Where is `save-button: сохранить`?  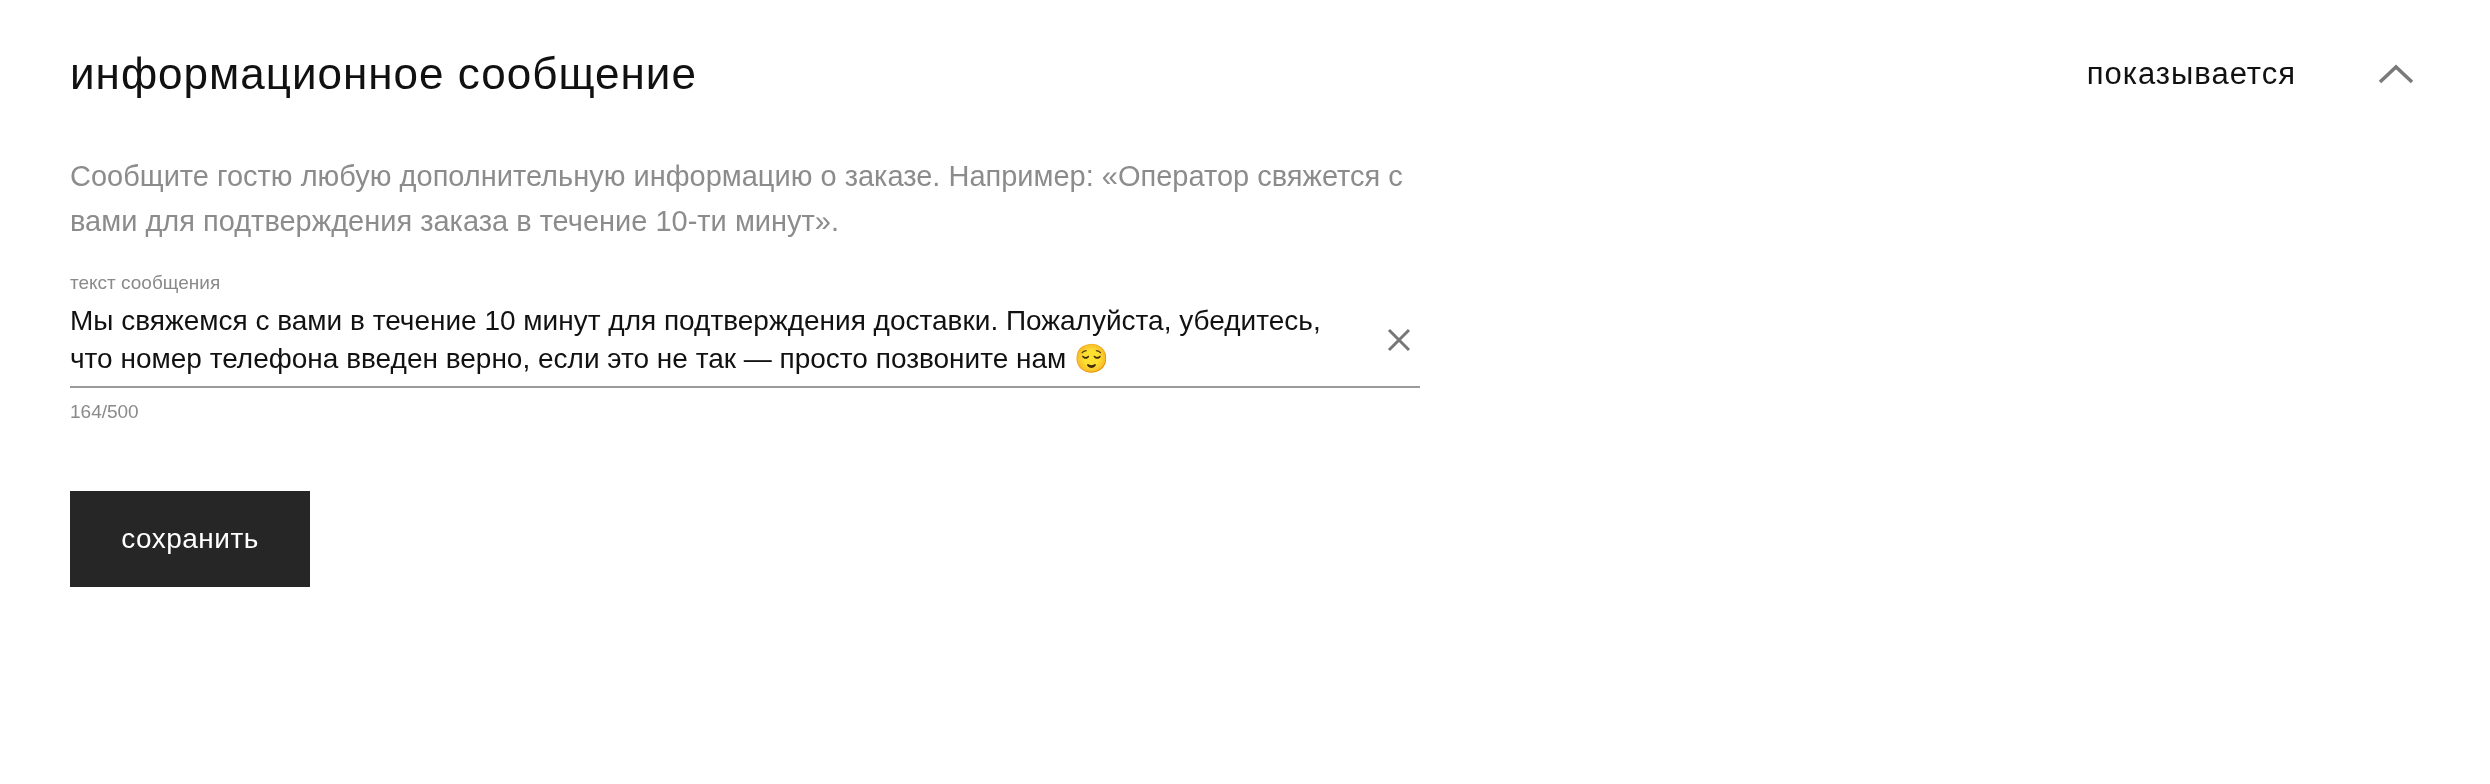
save-button: сохранить is located at coordinates (190, 538).